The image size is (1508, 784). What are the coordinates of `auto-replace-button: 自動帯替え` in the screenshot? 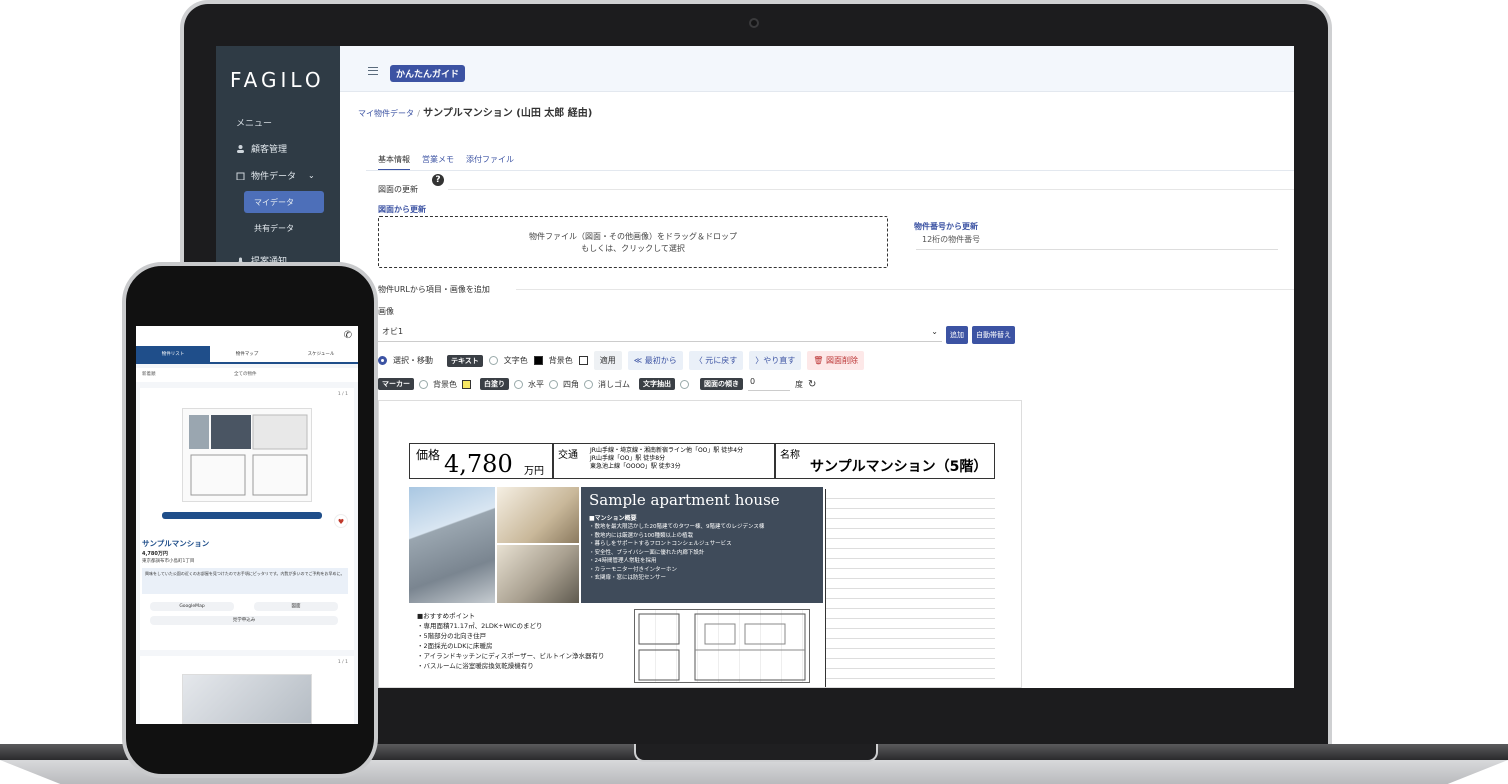 It's located at (993, 335).